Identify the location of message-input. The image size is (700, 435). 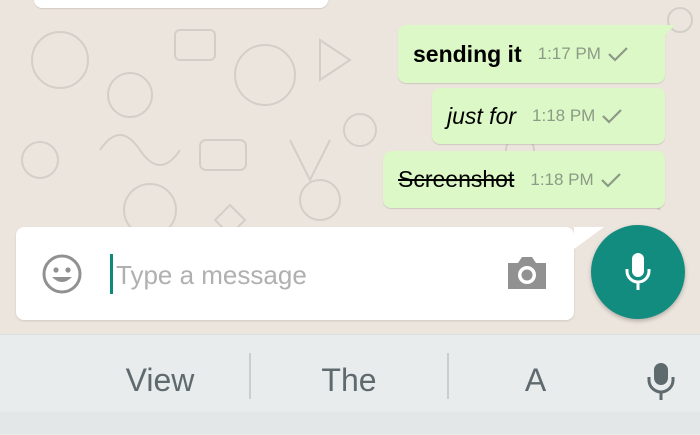
(301, 275).